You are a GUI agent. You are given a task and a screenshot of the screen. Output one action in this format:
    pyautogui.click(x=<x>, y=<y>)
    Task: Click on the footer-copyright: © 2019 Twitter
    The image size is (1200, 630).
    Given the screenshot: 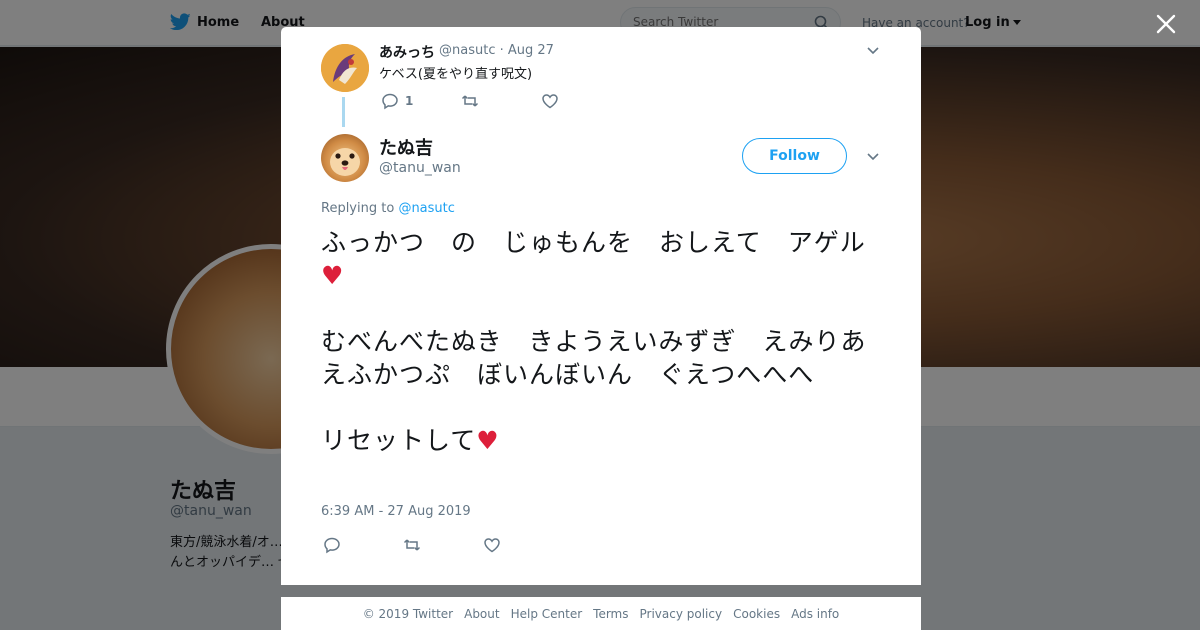 What is the action you would take?
    pyautogui.click(x=408, y=613)
    